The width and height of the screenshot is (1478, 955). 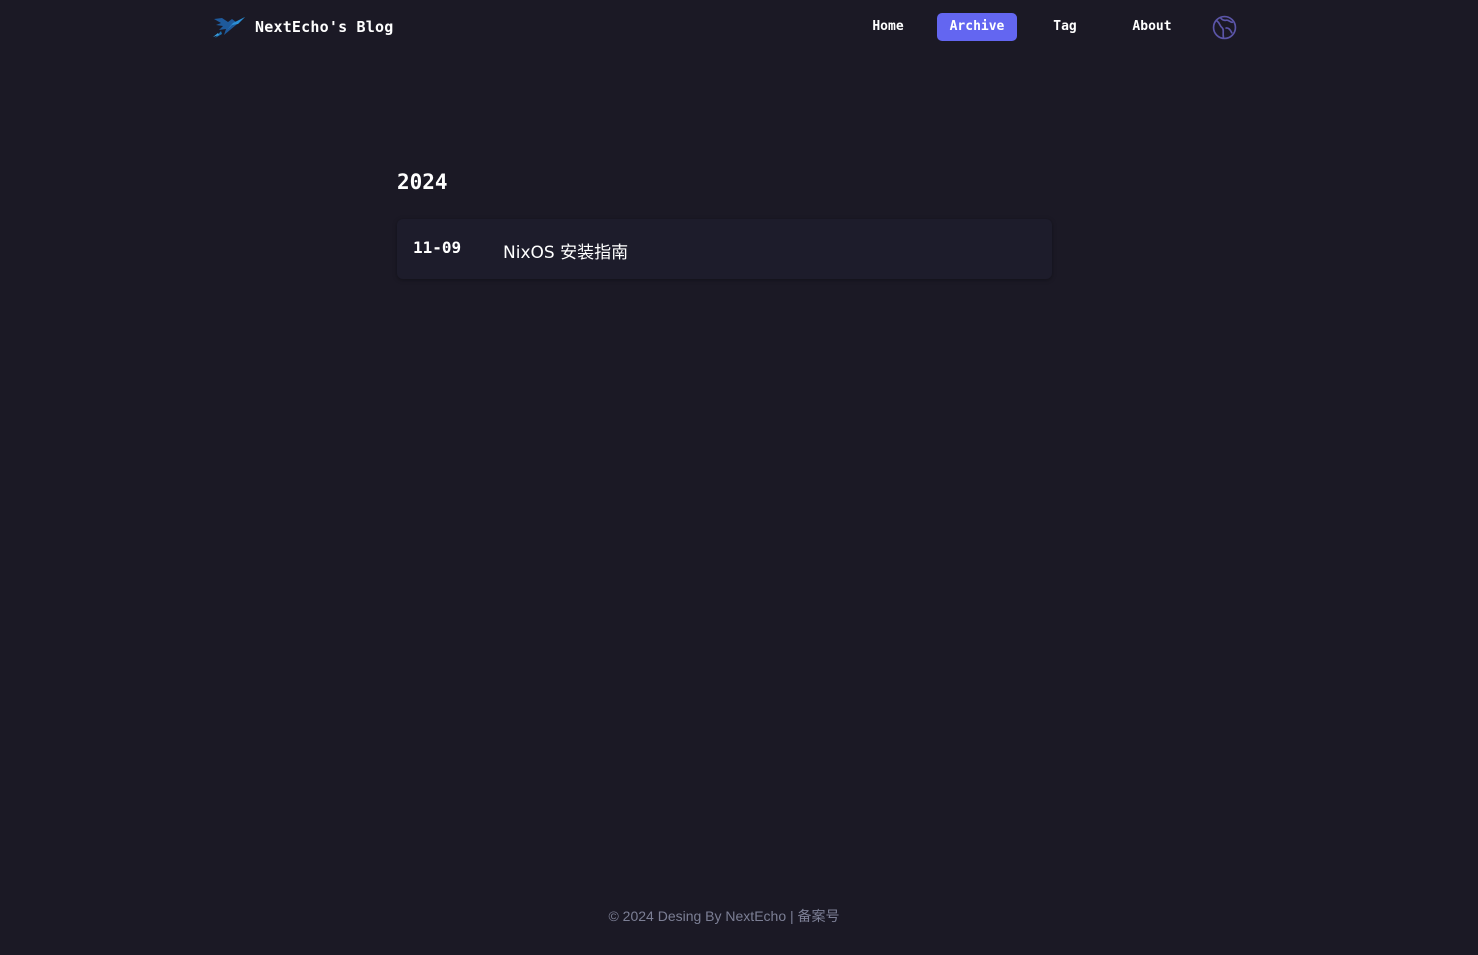 What do you see at coordinates (697, 916) in the screenshot?
I see `footer-copyright: © 2024 Desing By NextEcho` at bounding box center [697, 916].